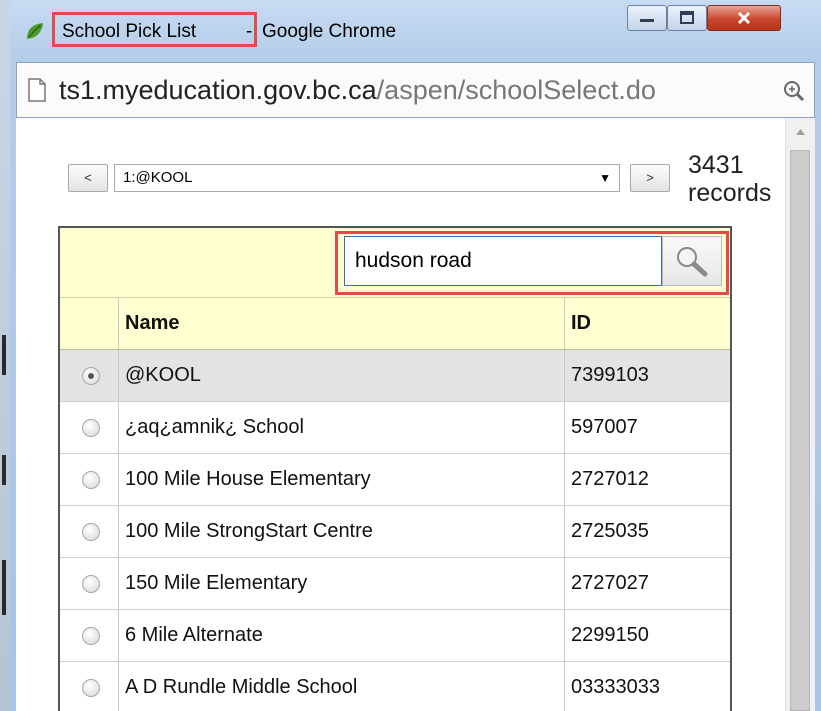  I want to click on maximize-button, so click(687, 18).